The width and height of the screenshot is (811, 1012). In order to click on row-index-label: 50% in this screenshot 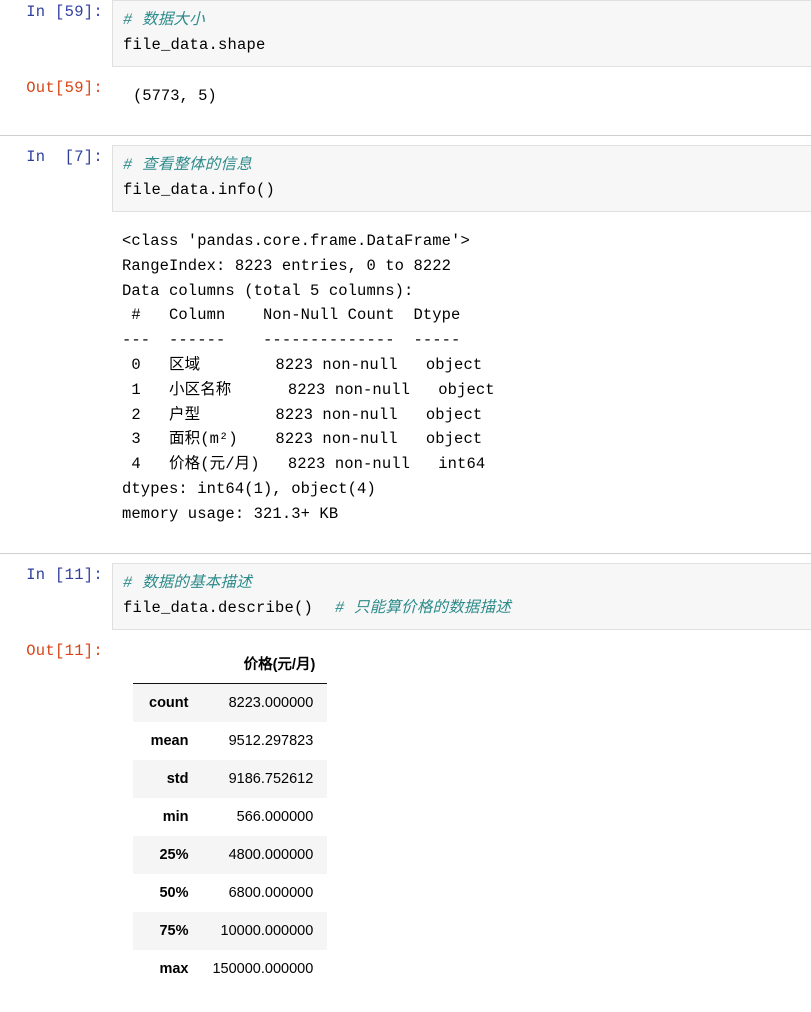, I will do `click(174, 892)`.